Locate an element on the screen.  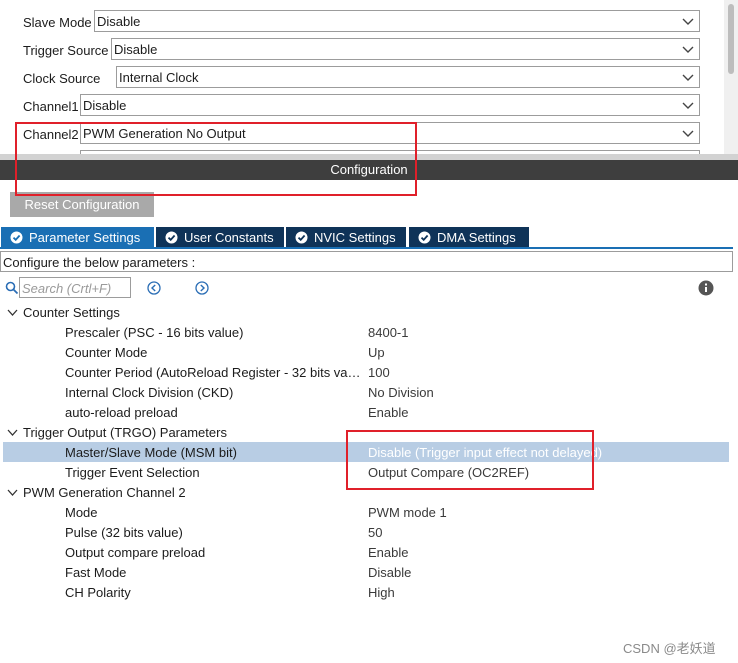
group-title: Trigger Output (TRGO) Parameters is located at coordinates (125, 432).